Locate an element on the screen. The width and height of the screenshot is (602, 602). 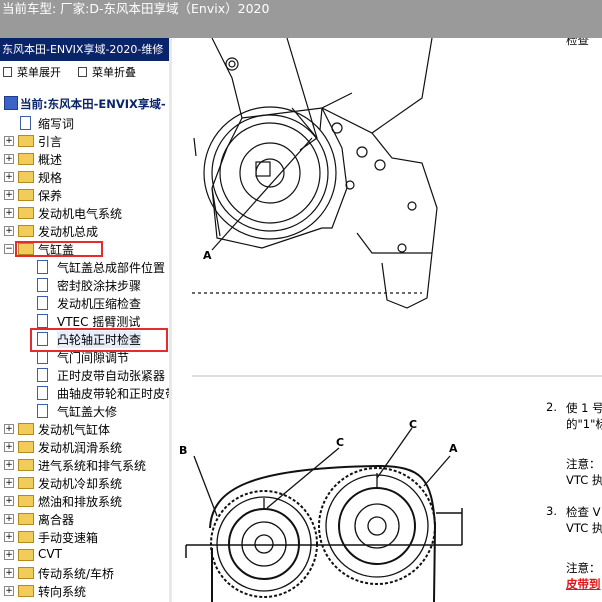
tree-root: 当前:东风本田-ENVIX享域- is located at coordinates (85, 105).